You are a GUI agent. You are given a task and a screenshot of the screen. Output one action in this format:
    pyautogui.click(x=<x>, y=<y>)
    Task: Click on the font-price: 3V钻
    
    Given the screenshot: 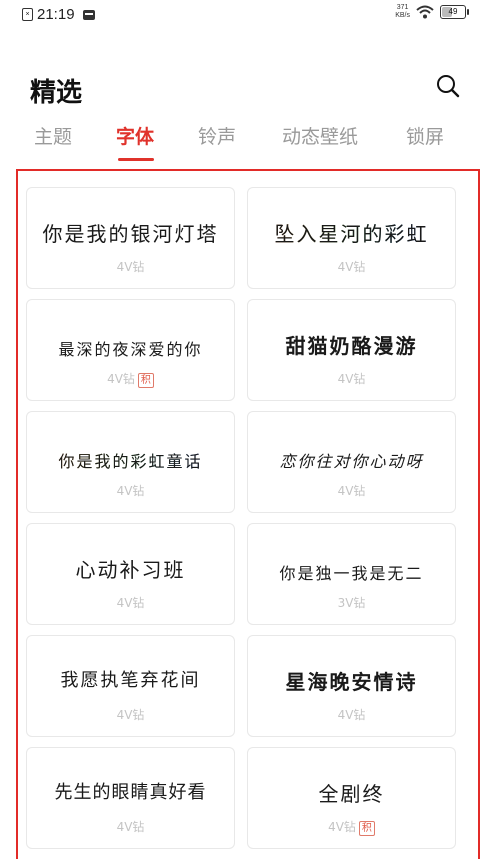 What is the action you would take?
    pyautogui.click(x=351, y=603)
    